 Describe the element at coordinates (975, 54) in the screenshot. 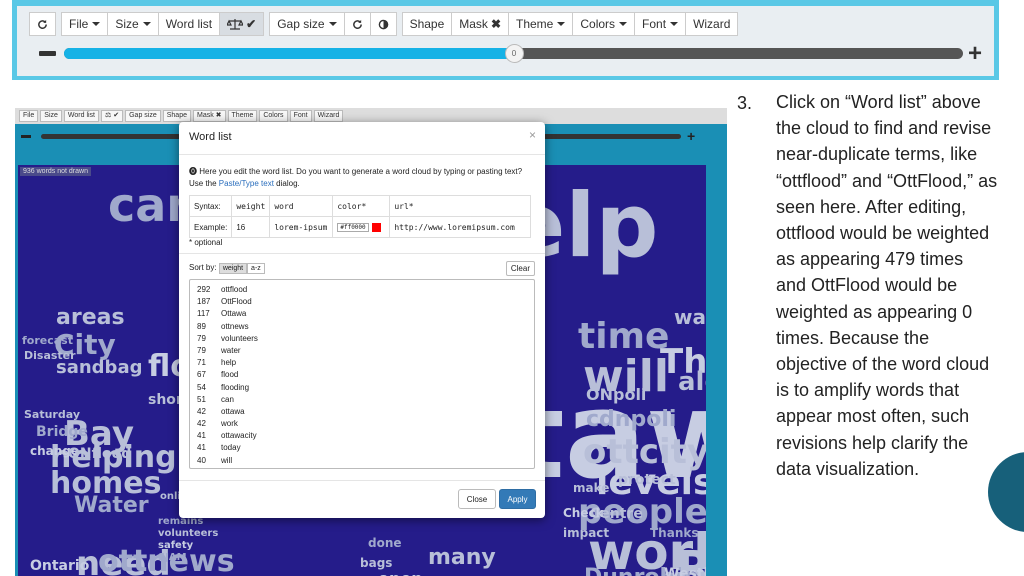

I see `slider-increase-button: +` at that location.